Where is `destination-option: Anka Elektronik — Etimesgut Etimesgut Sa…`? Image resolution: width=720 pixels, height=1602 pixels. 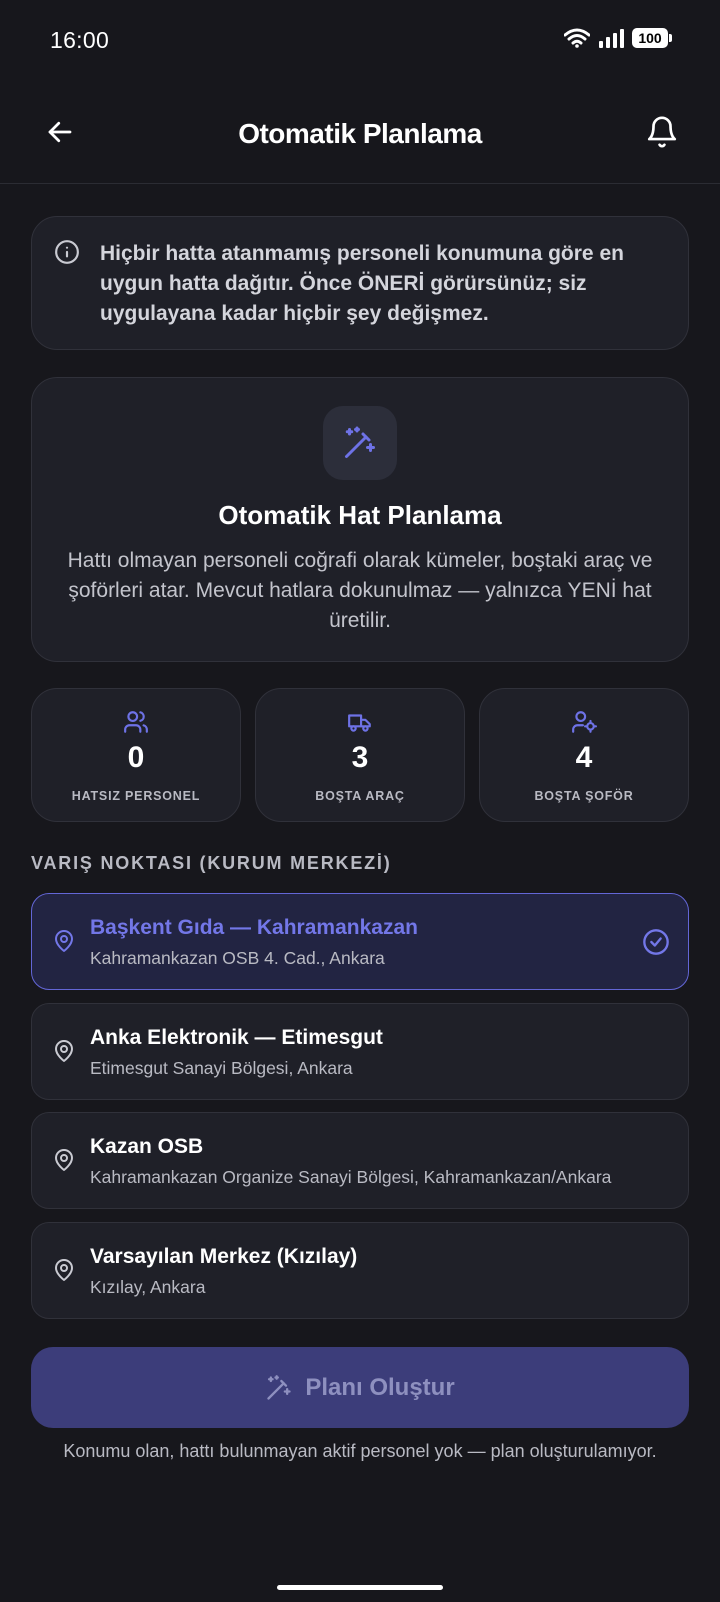
destination-option: Anka Elektronik — Etimesgut Etimesgut Sa… is located at coordinates (360, 1051).